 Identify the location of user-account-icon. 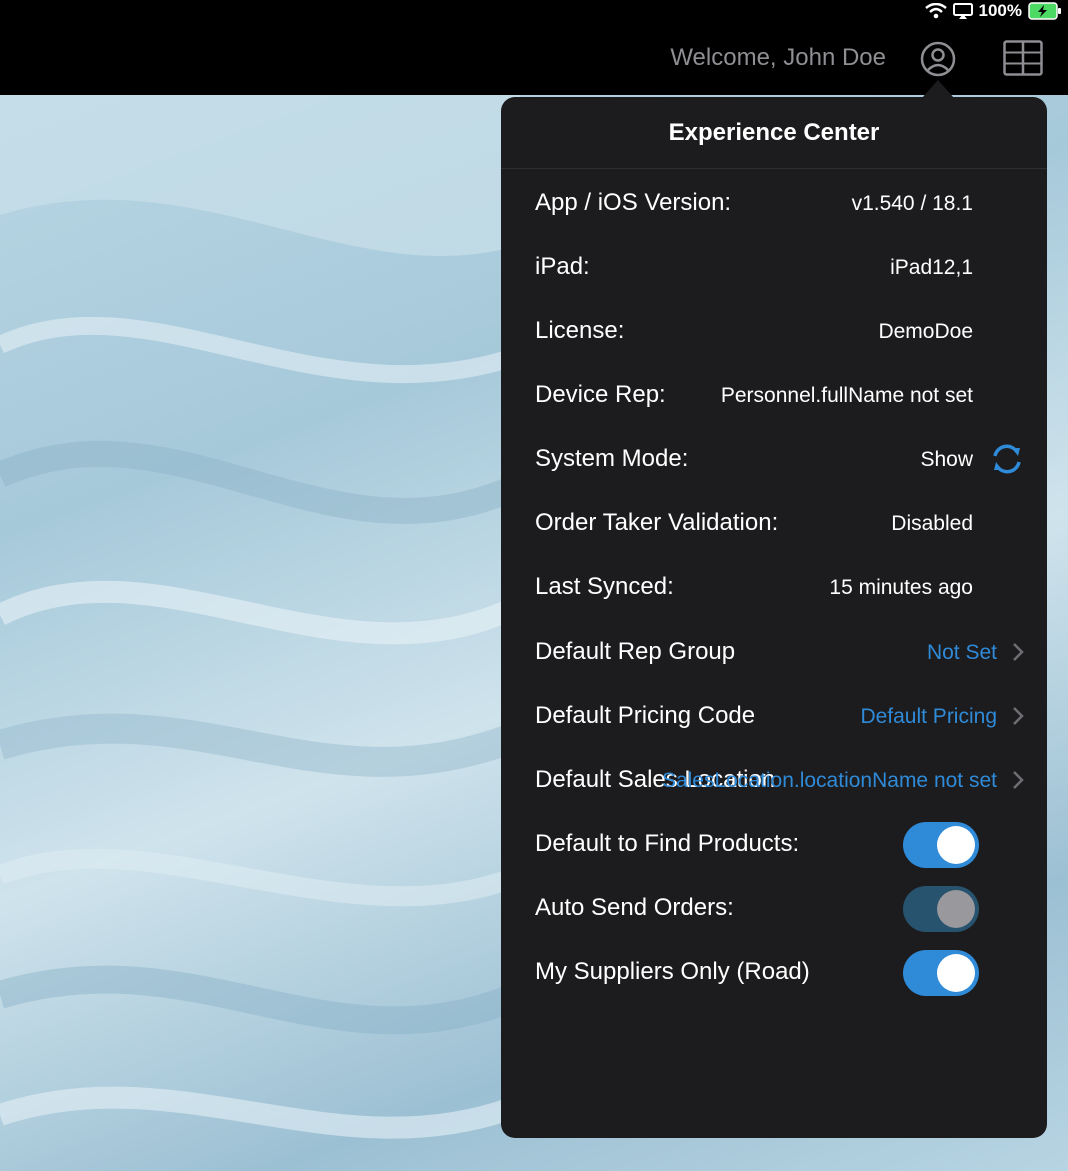
(938, 59).